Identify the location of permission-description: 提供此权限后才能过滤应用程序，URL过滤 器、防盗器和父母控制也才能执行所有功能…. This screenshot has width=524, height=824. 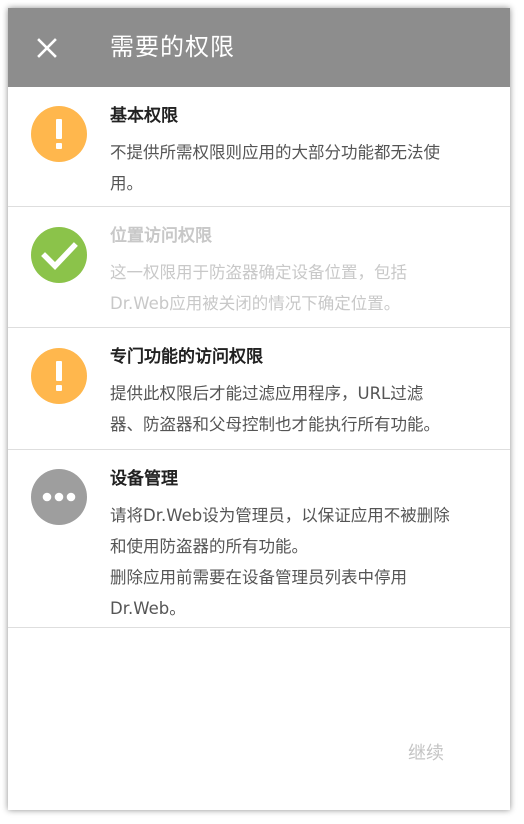
(275, 409).